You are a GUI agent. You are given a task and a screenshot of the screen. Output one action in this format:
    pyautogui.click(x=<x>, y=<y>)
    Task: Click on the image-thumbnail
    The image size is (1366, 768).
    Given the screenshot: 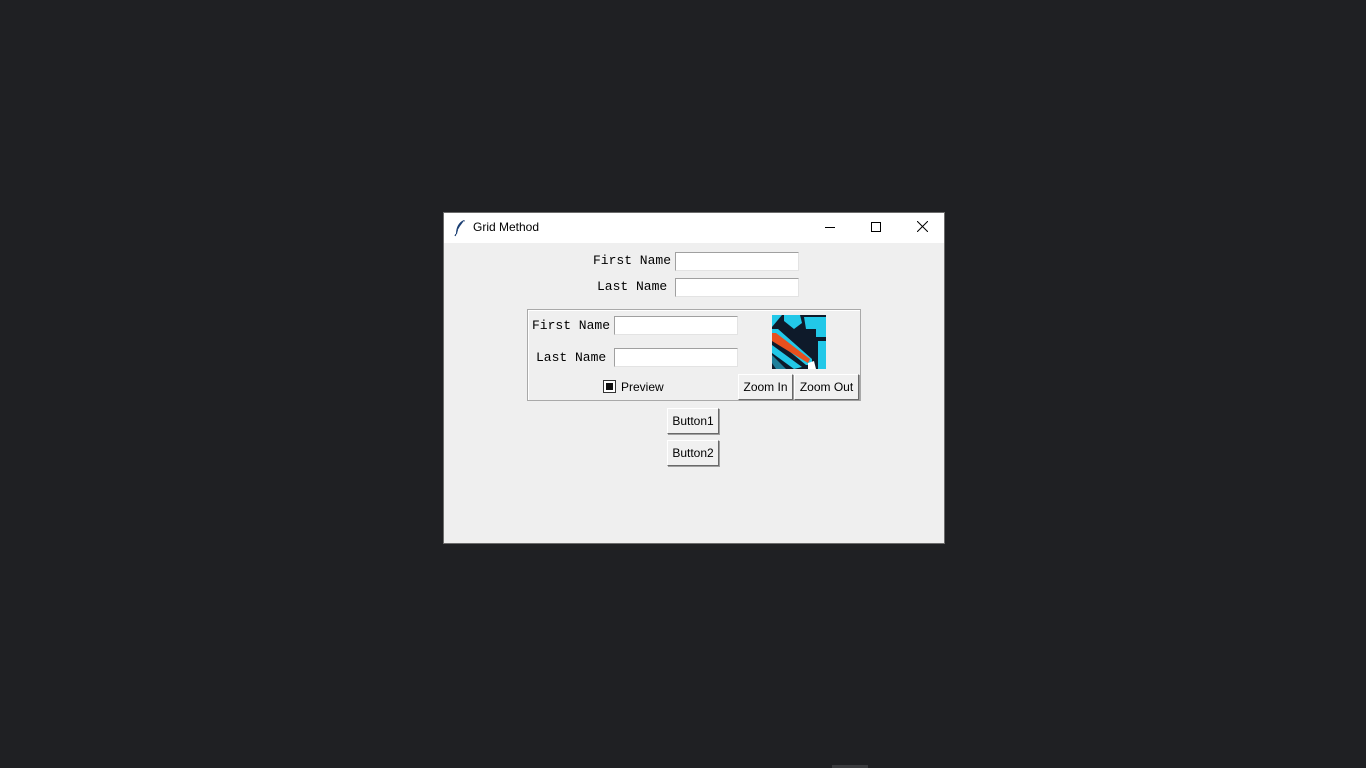 What is the action you would take?
    pyautogui.click(x=799, y=342)
    